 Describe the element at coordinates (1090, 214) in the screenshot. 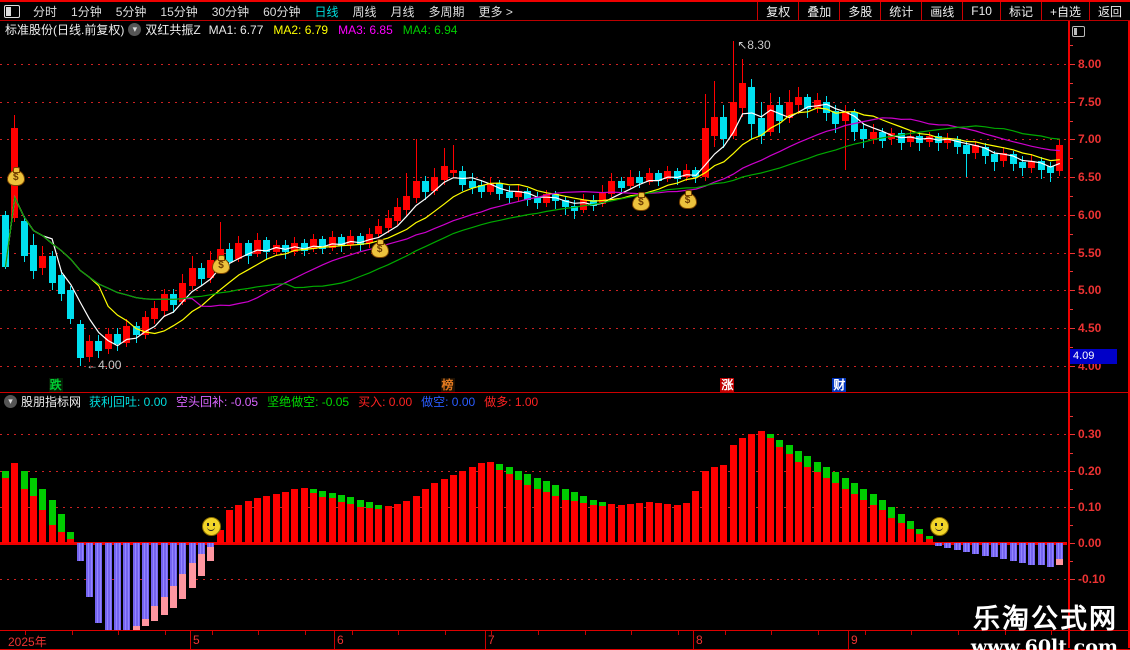

I see `price-tick-label: 6.00` at that location.